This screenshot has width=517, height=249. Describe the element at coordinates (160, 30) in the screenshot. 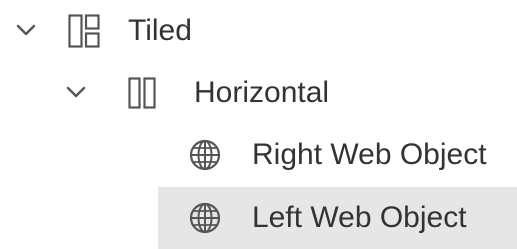

I see `tree-item-label: Tiled` at that location.